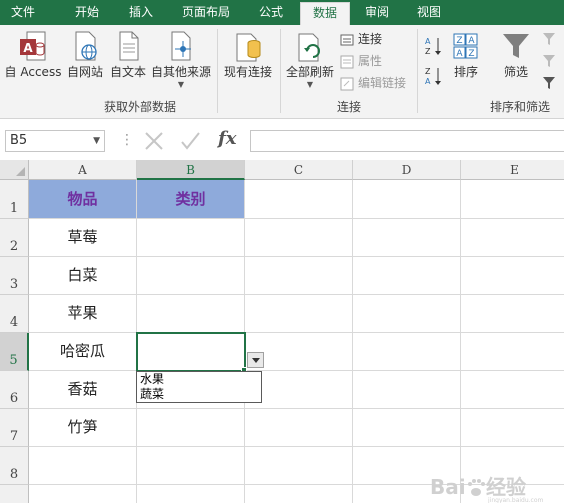  What do you see at coordinates (14, 284) in the screenshot?
I see `row-number: 3` at bounding box center [14, 284].